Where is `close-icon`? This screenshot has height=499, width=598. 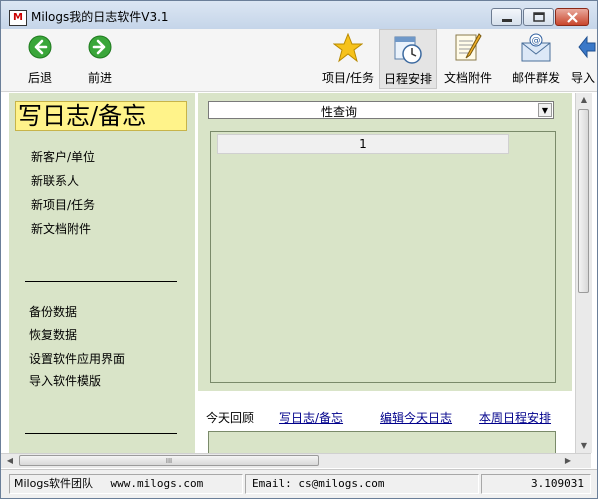
close-icon is located at coordinates (572, 17).